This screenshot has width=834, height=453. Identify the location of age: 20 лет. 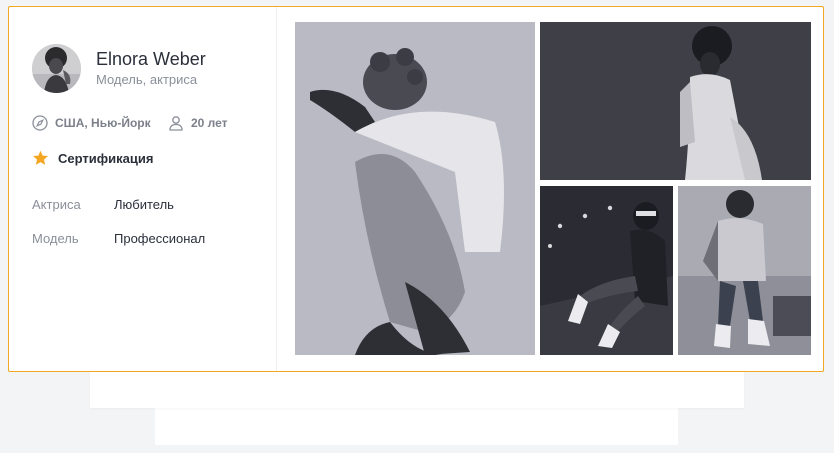
(198, 123).